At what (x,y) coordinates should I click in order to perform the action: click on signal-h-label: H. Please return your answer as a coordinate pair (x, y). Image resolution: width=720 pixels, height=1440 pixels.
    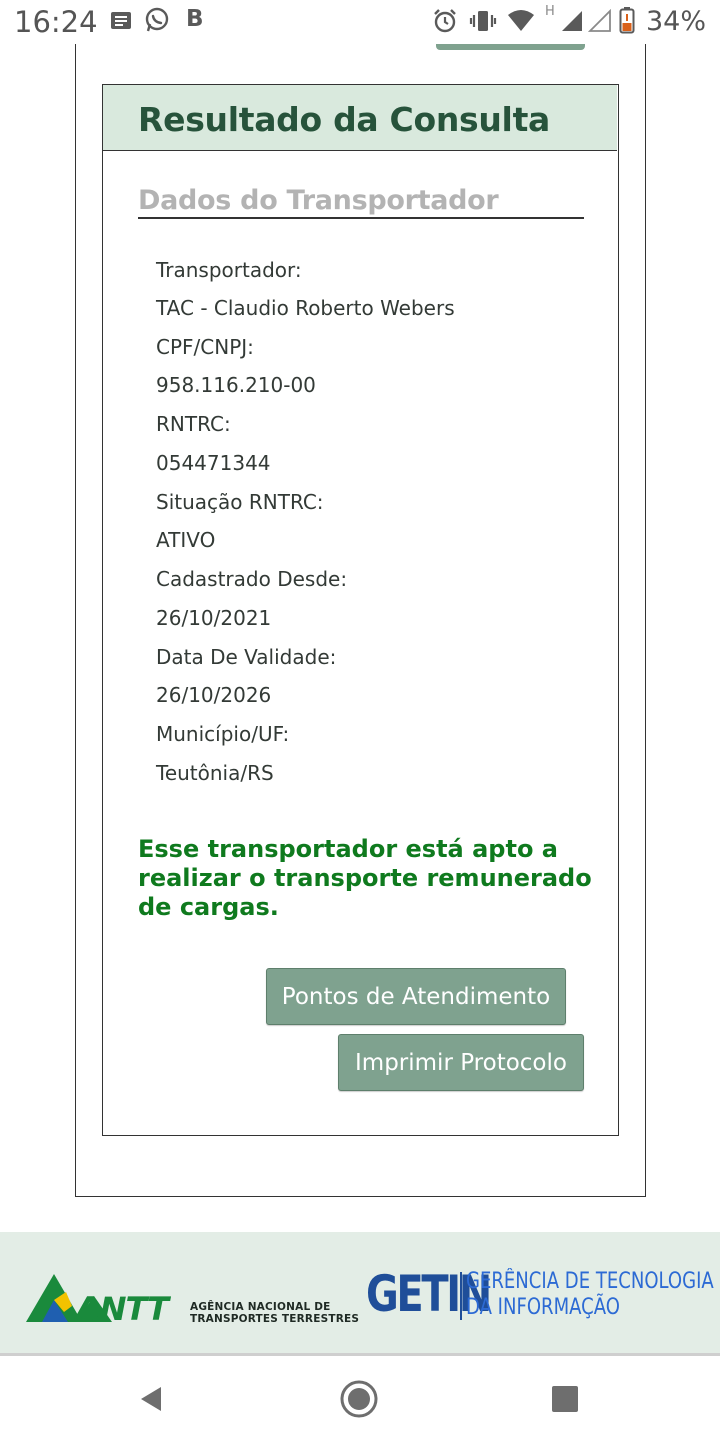
    Looking at the image, I should click on (550, 11).